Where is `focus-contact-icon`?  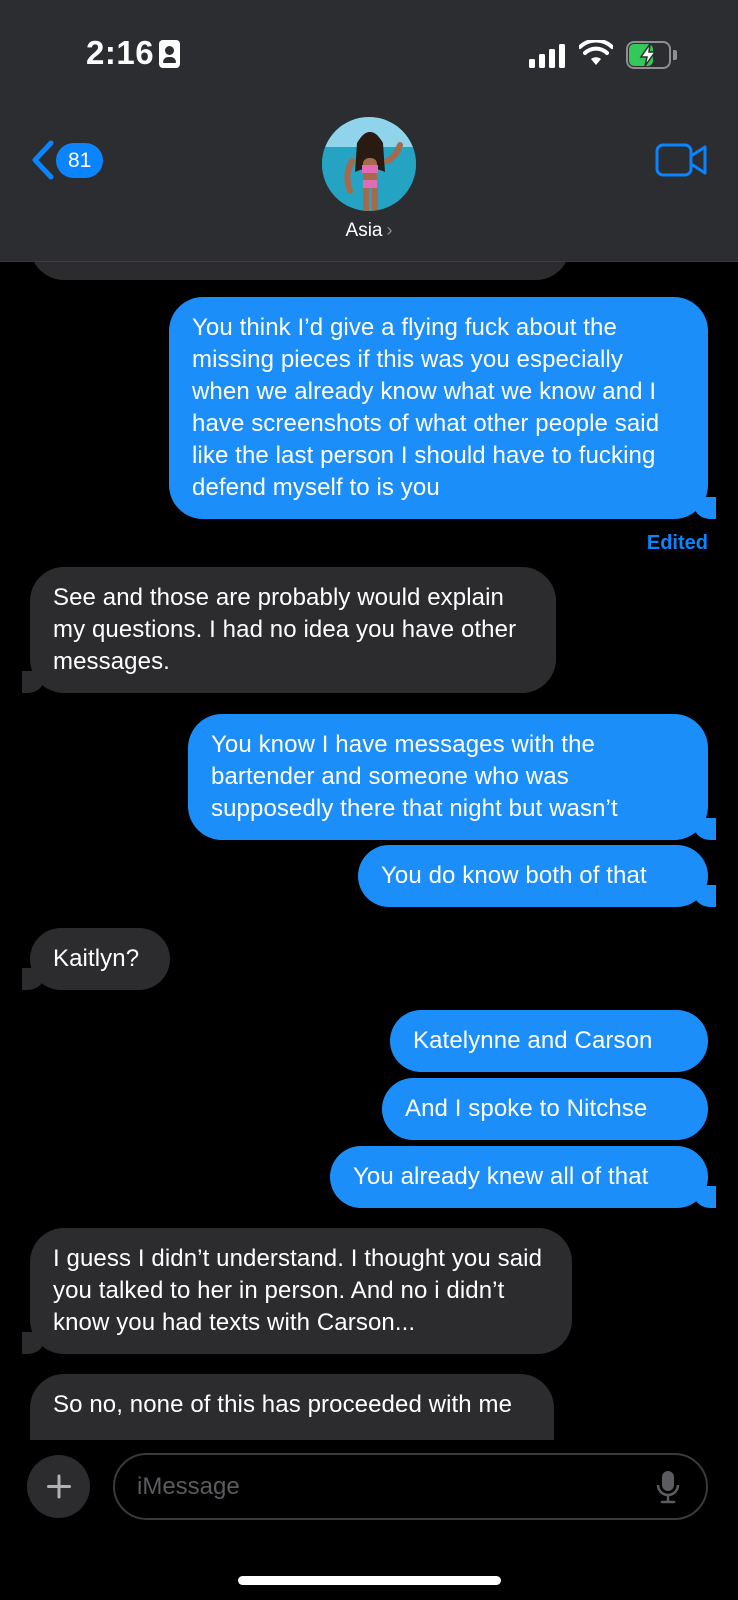 focus-contact-icon is located at coordinates (169, 54).